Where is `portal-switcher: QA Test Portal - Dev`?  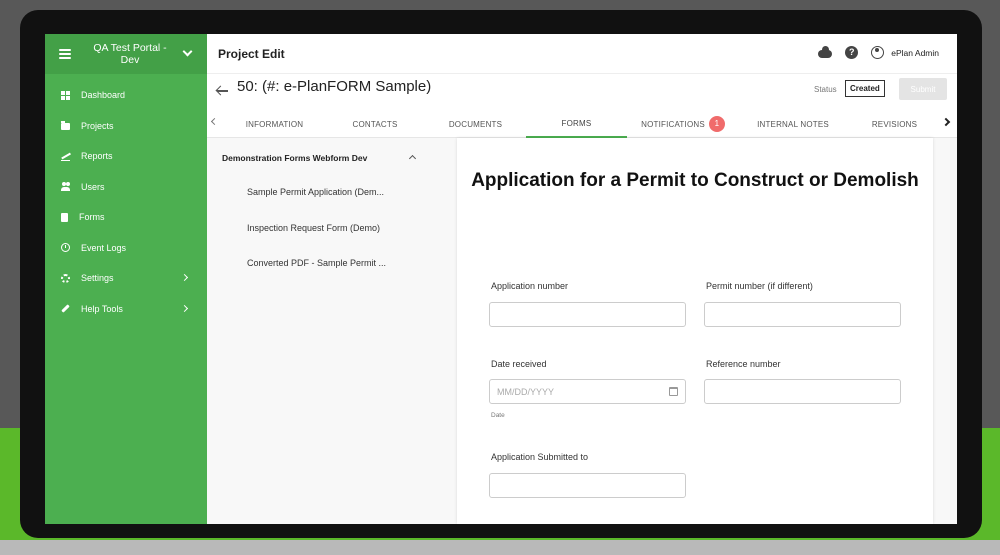
portal-switcher: QA Test Portal - Dev is located at coordinates (126, 54).